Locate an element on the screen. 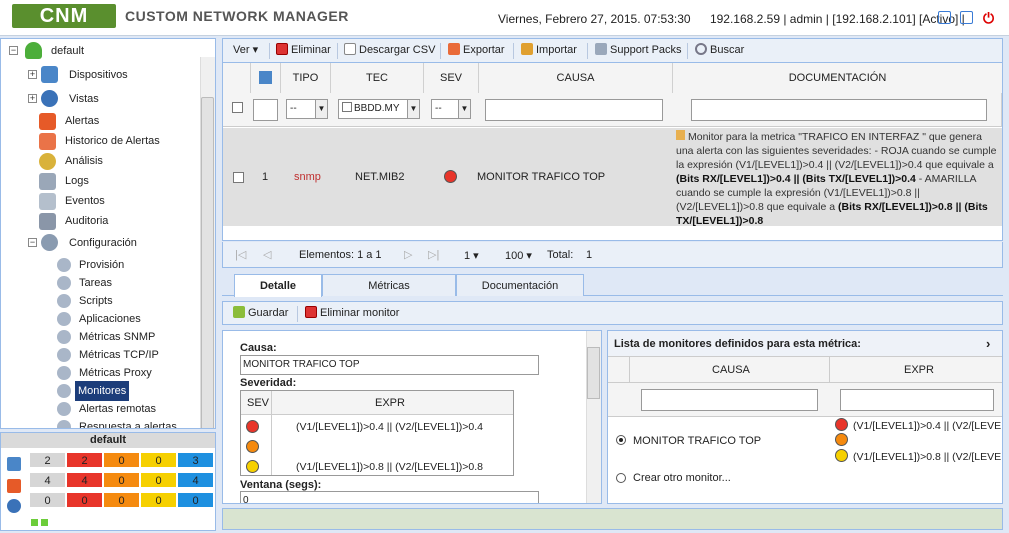 The width and height of the screenshot is (1009, 533). tec-filter-select: BBDD.MY ▼ is located at coordinates (379, 109).